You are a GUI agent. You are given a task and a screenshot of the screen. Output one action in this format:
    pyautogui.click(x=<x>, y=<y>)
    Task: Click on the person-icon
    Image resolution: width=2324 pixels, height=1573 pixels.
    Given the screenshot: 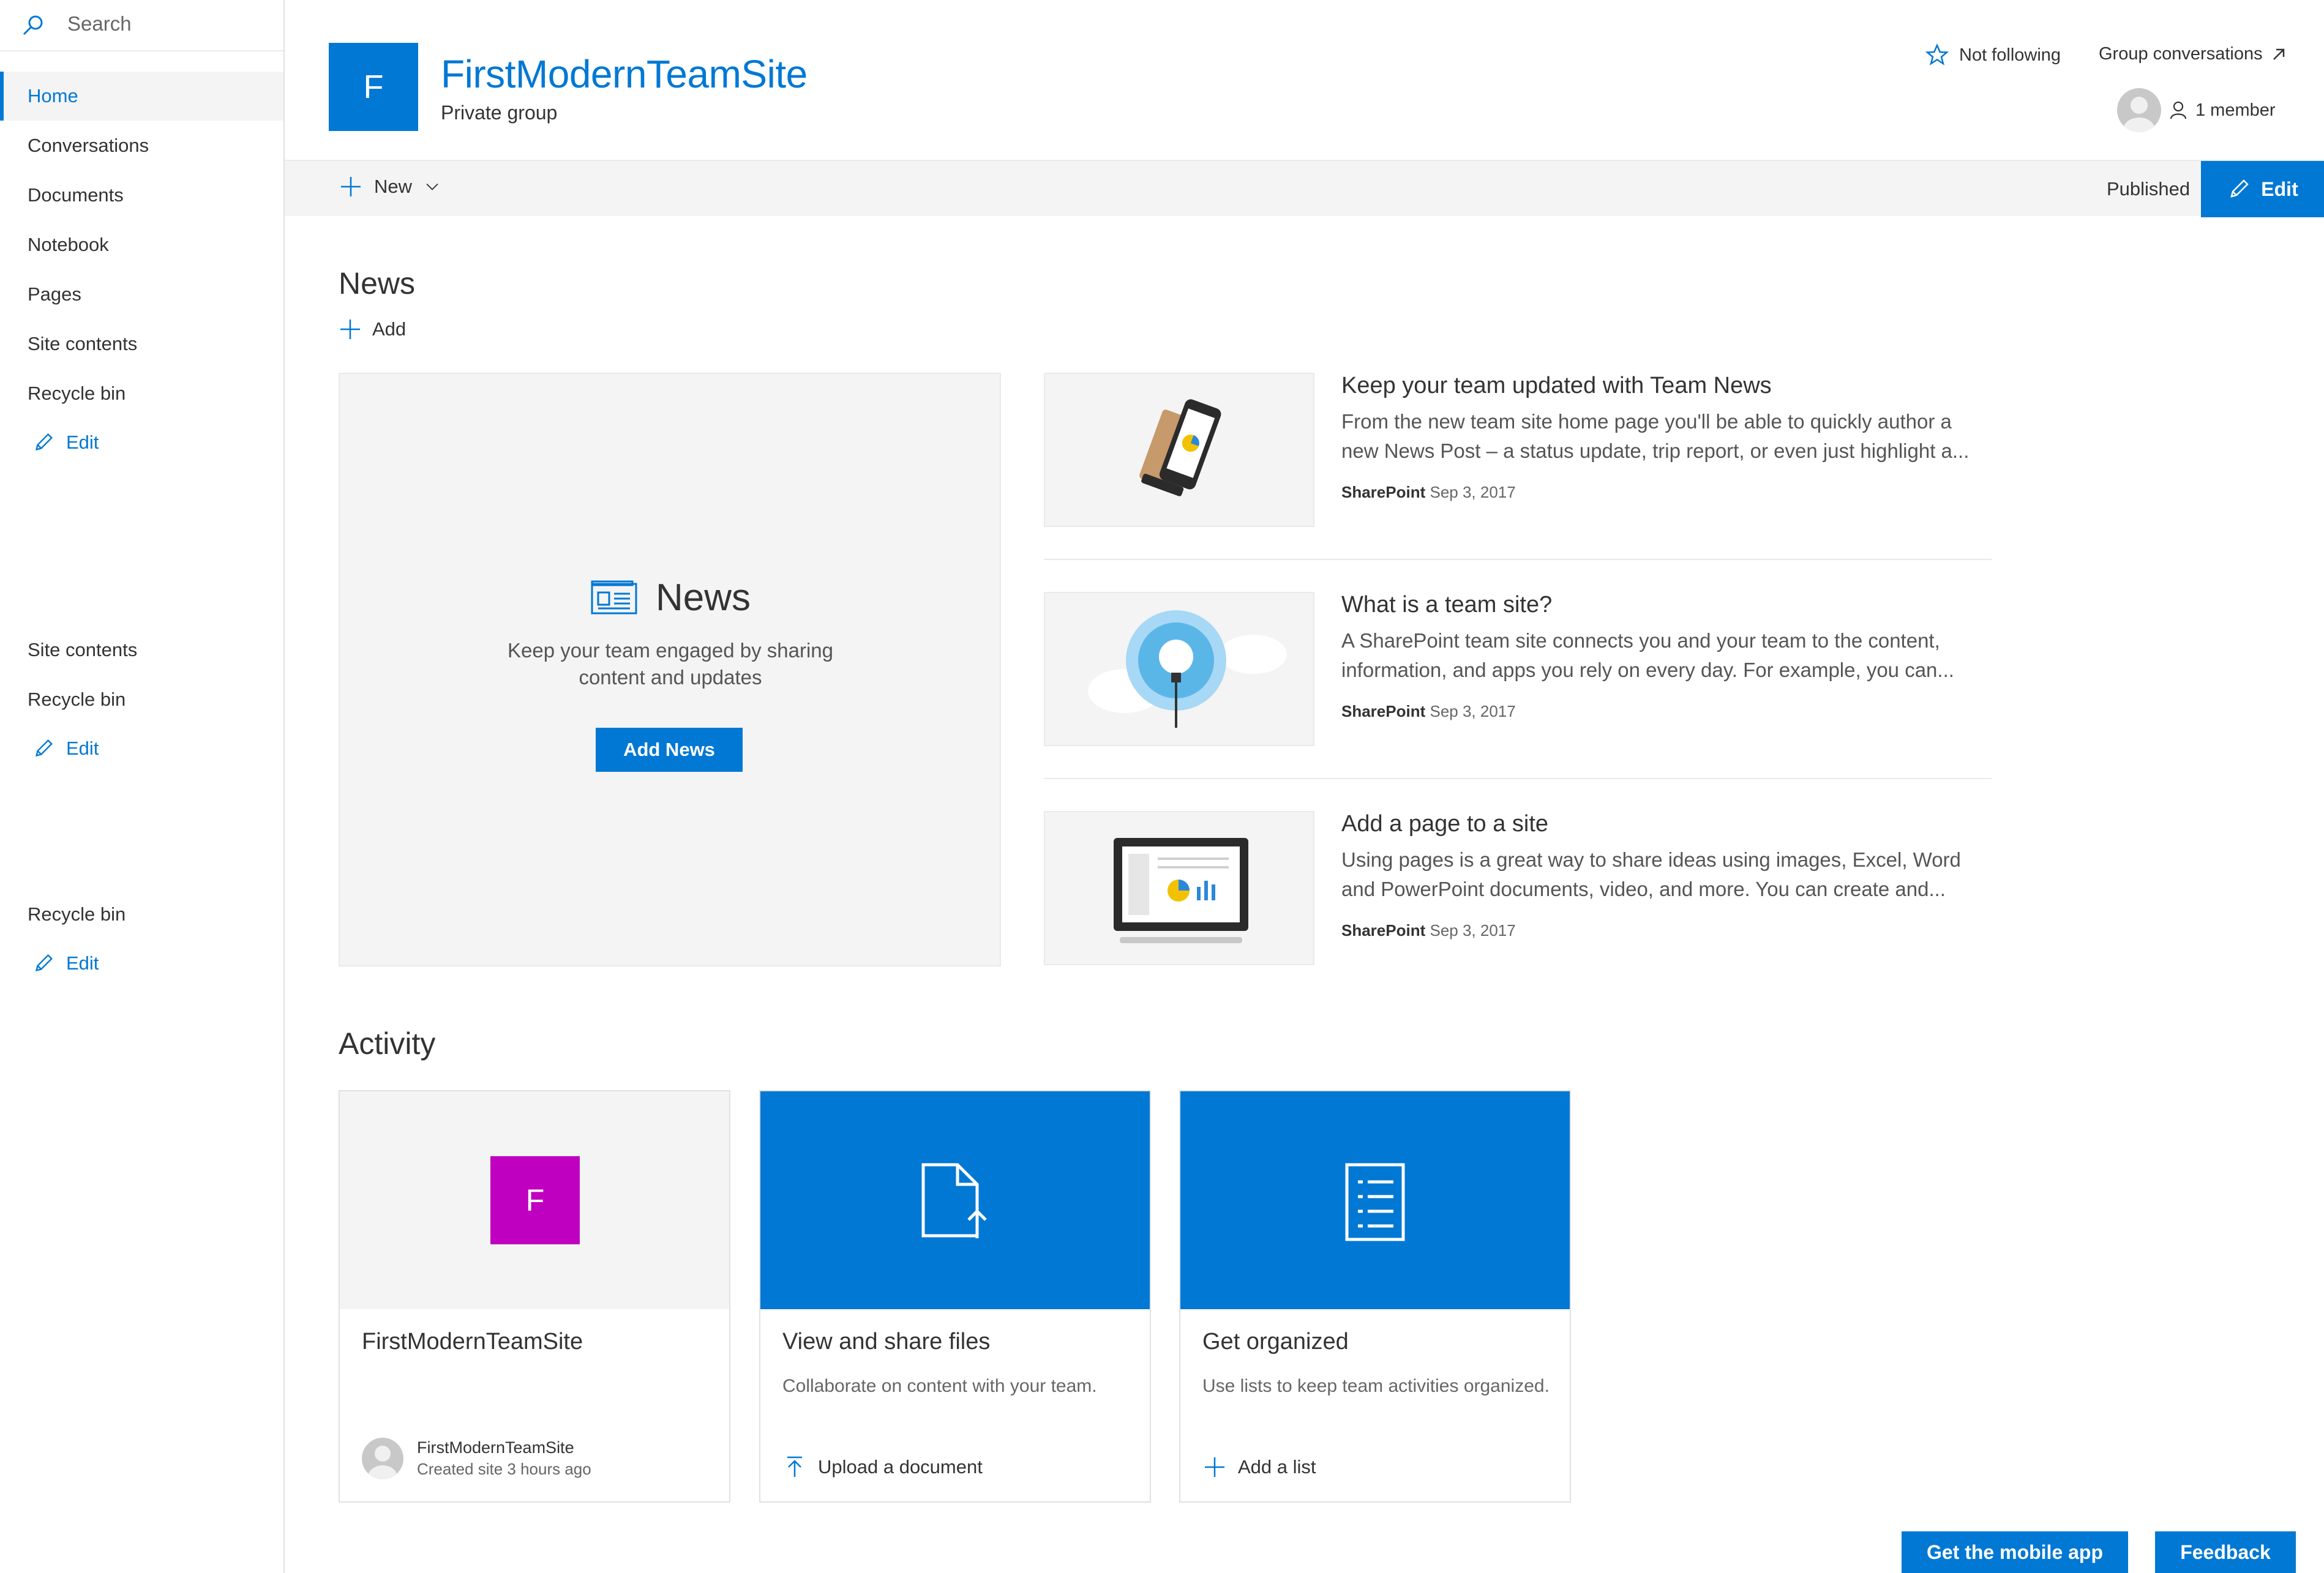 What is the action you would take?
    pyautogui.click(x=2178, y=110)
    